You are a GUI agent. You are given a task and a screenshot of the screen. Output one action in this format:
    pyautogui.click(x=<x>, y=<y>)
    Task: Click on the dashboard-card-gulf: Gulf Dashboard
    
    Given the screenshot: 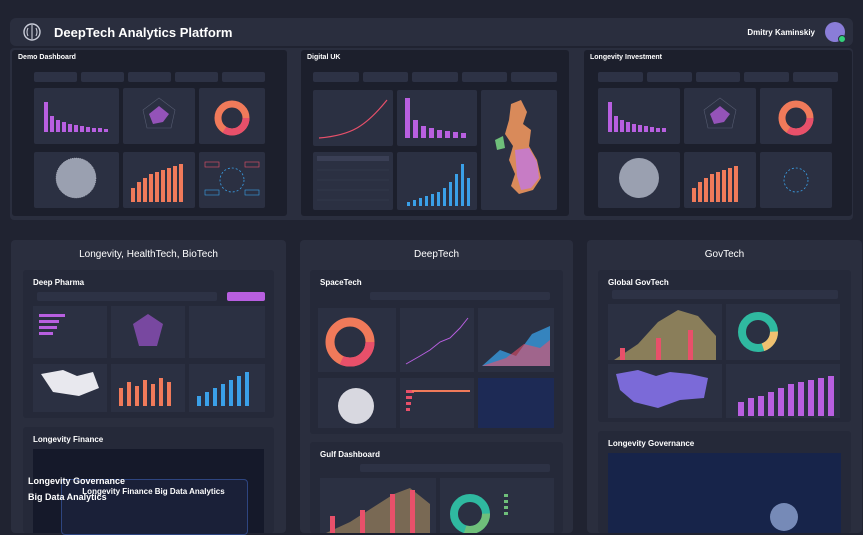 What is the action you would take?
    pyautogui.click(x=436, y=487)
    